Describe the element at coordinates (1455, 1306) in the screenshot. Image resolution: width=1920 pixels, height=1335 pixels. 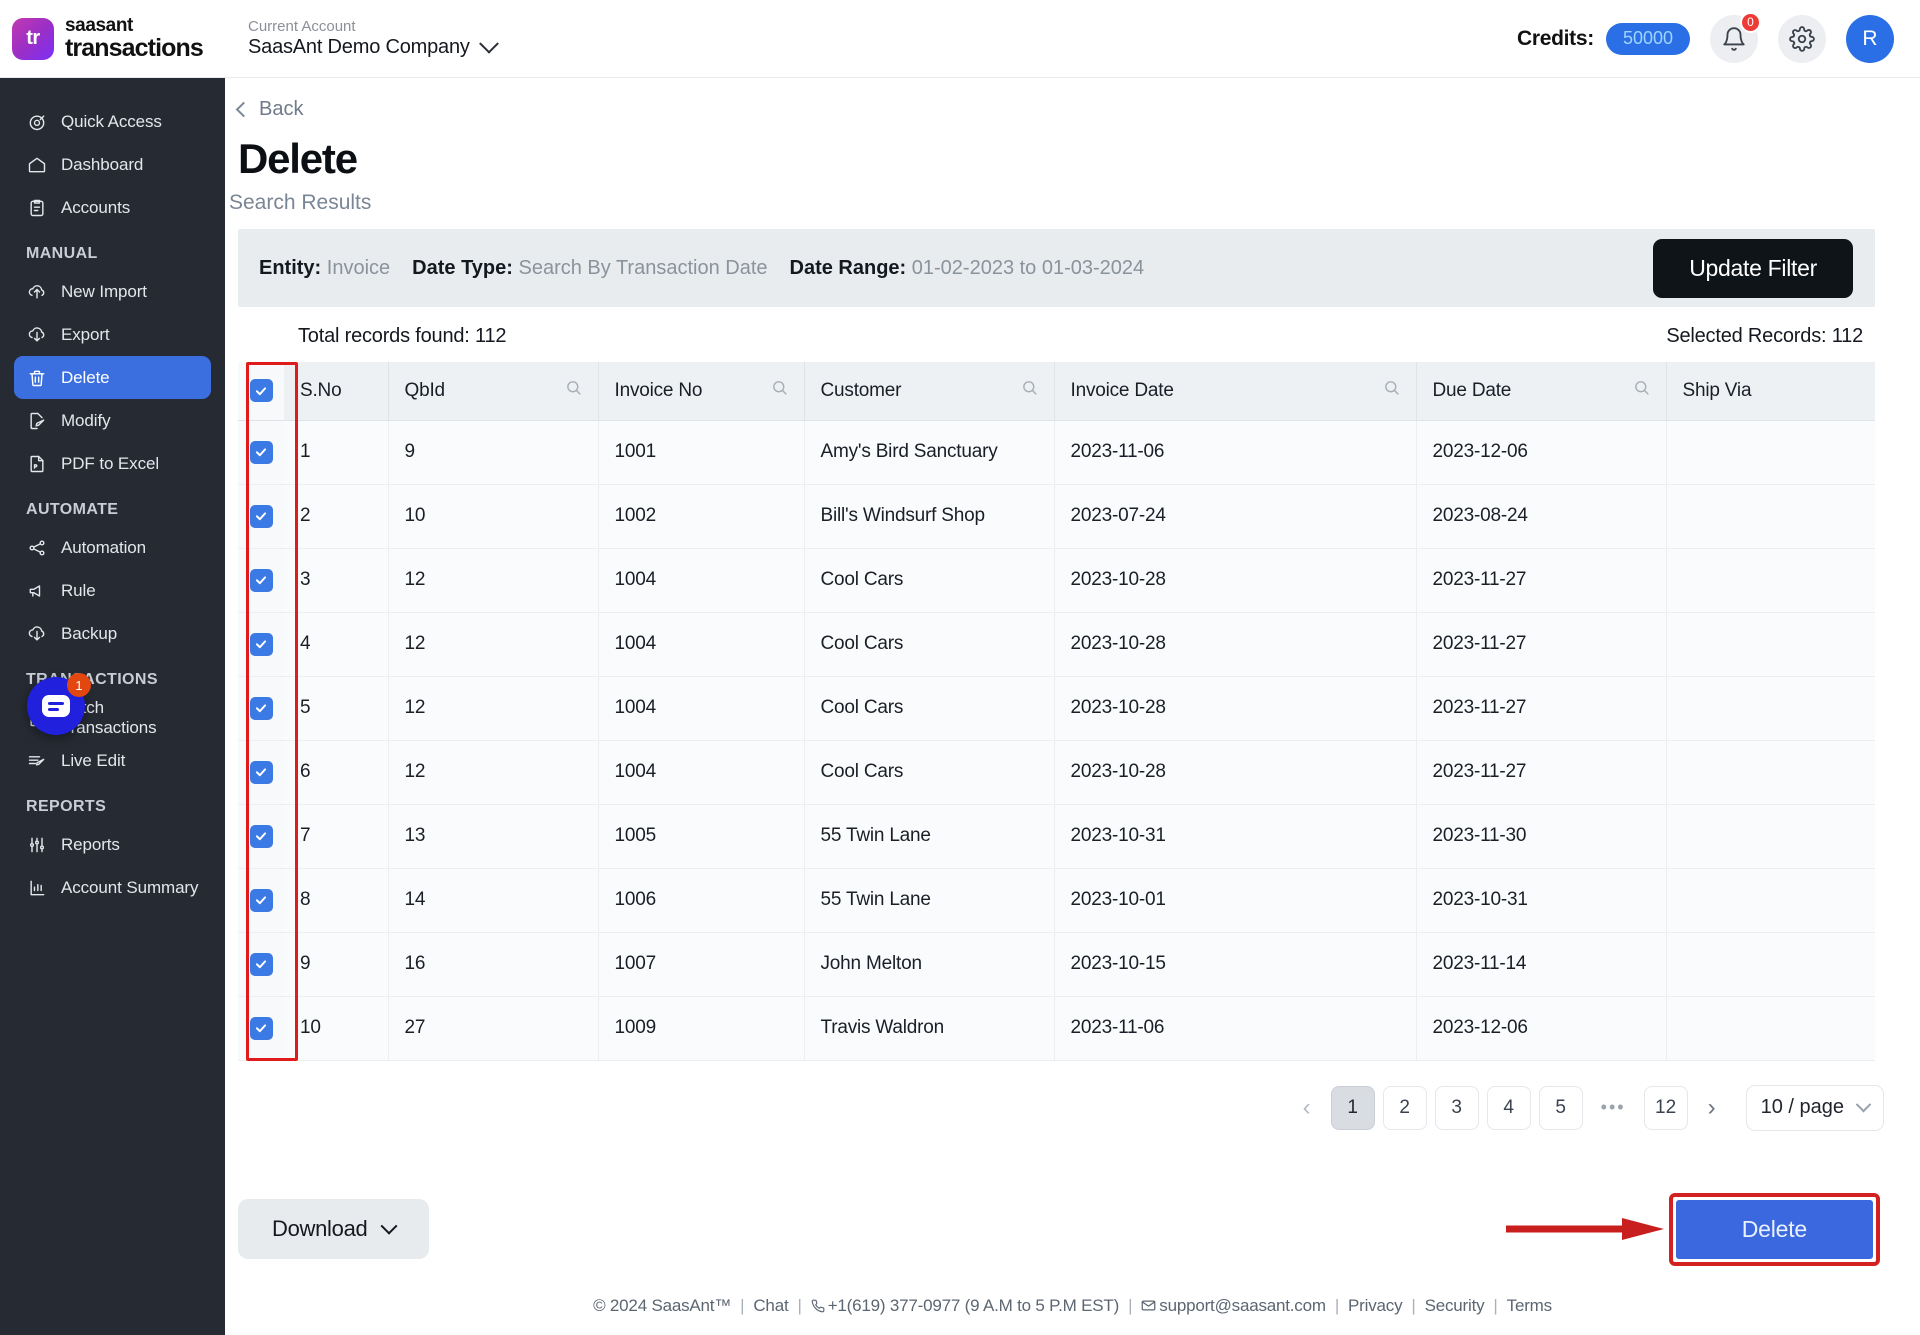
I see `footer-security-link: Security` at that location.